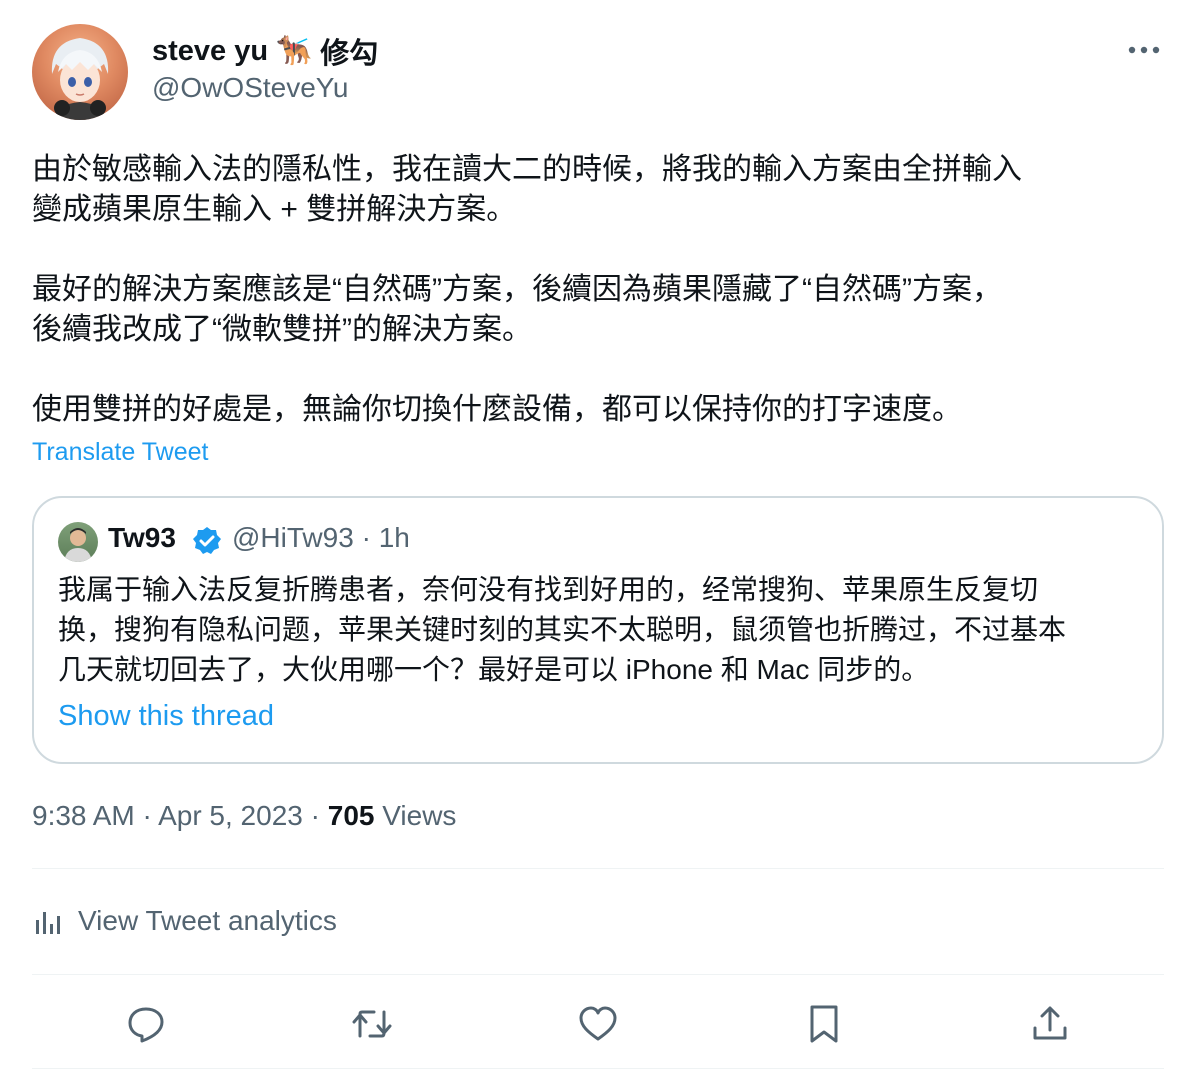 The image size is (1188, 1082). I want to click on tweet-meta: 9:38 AM · Apr 5, 2023 · 705 Views, so click(244, 816).